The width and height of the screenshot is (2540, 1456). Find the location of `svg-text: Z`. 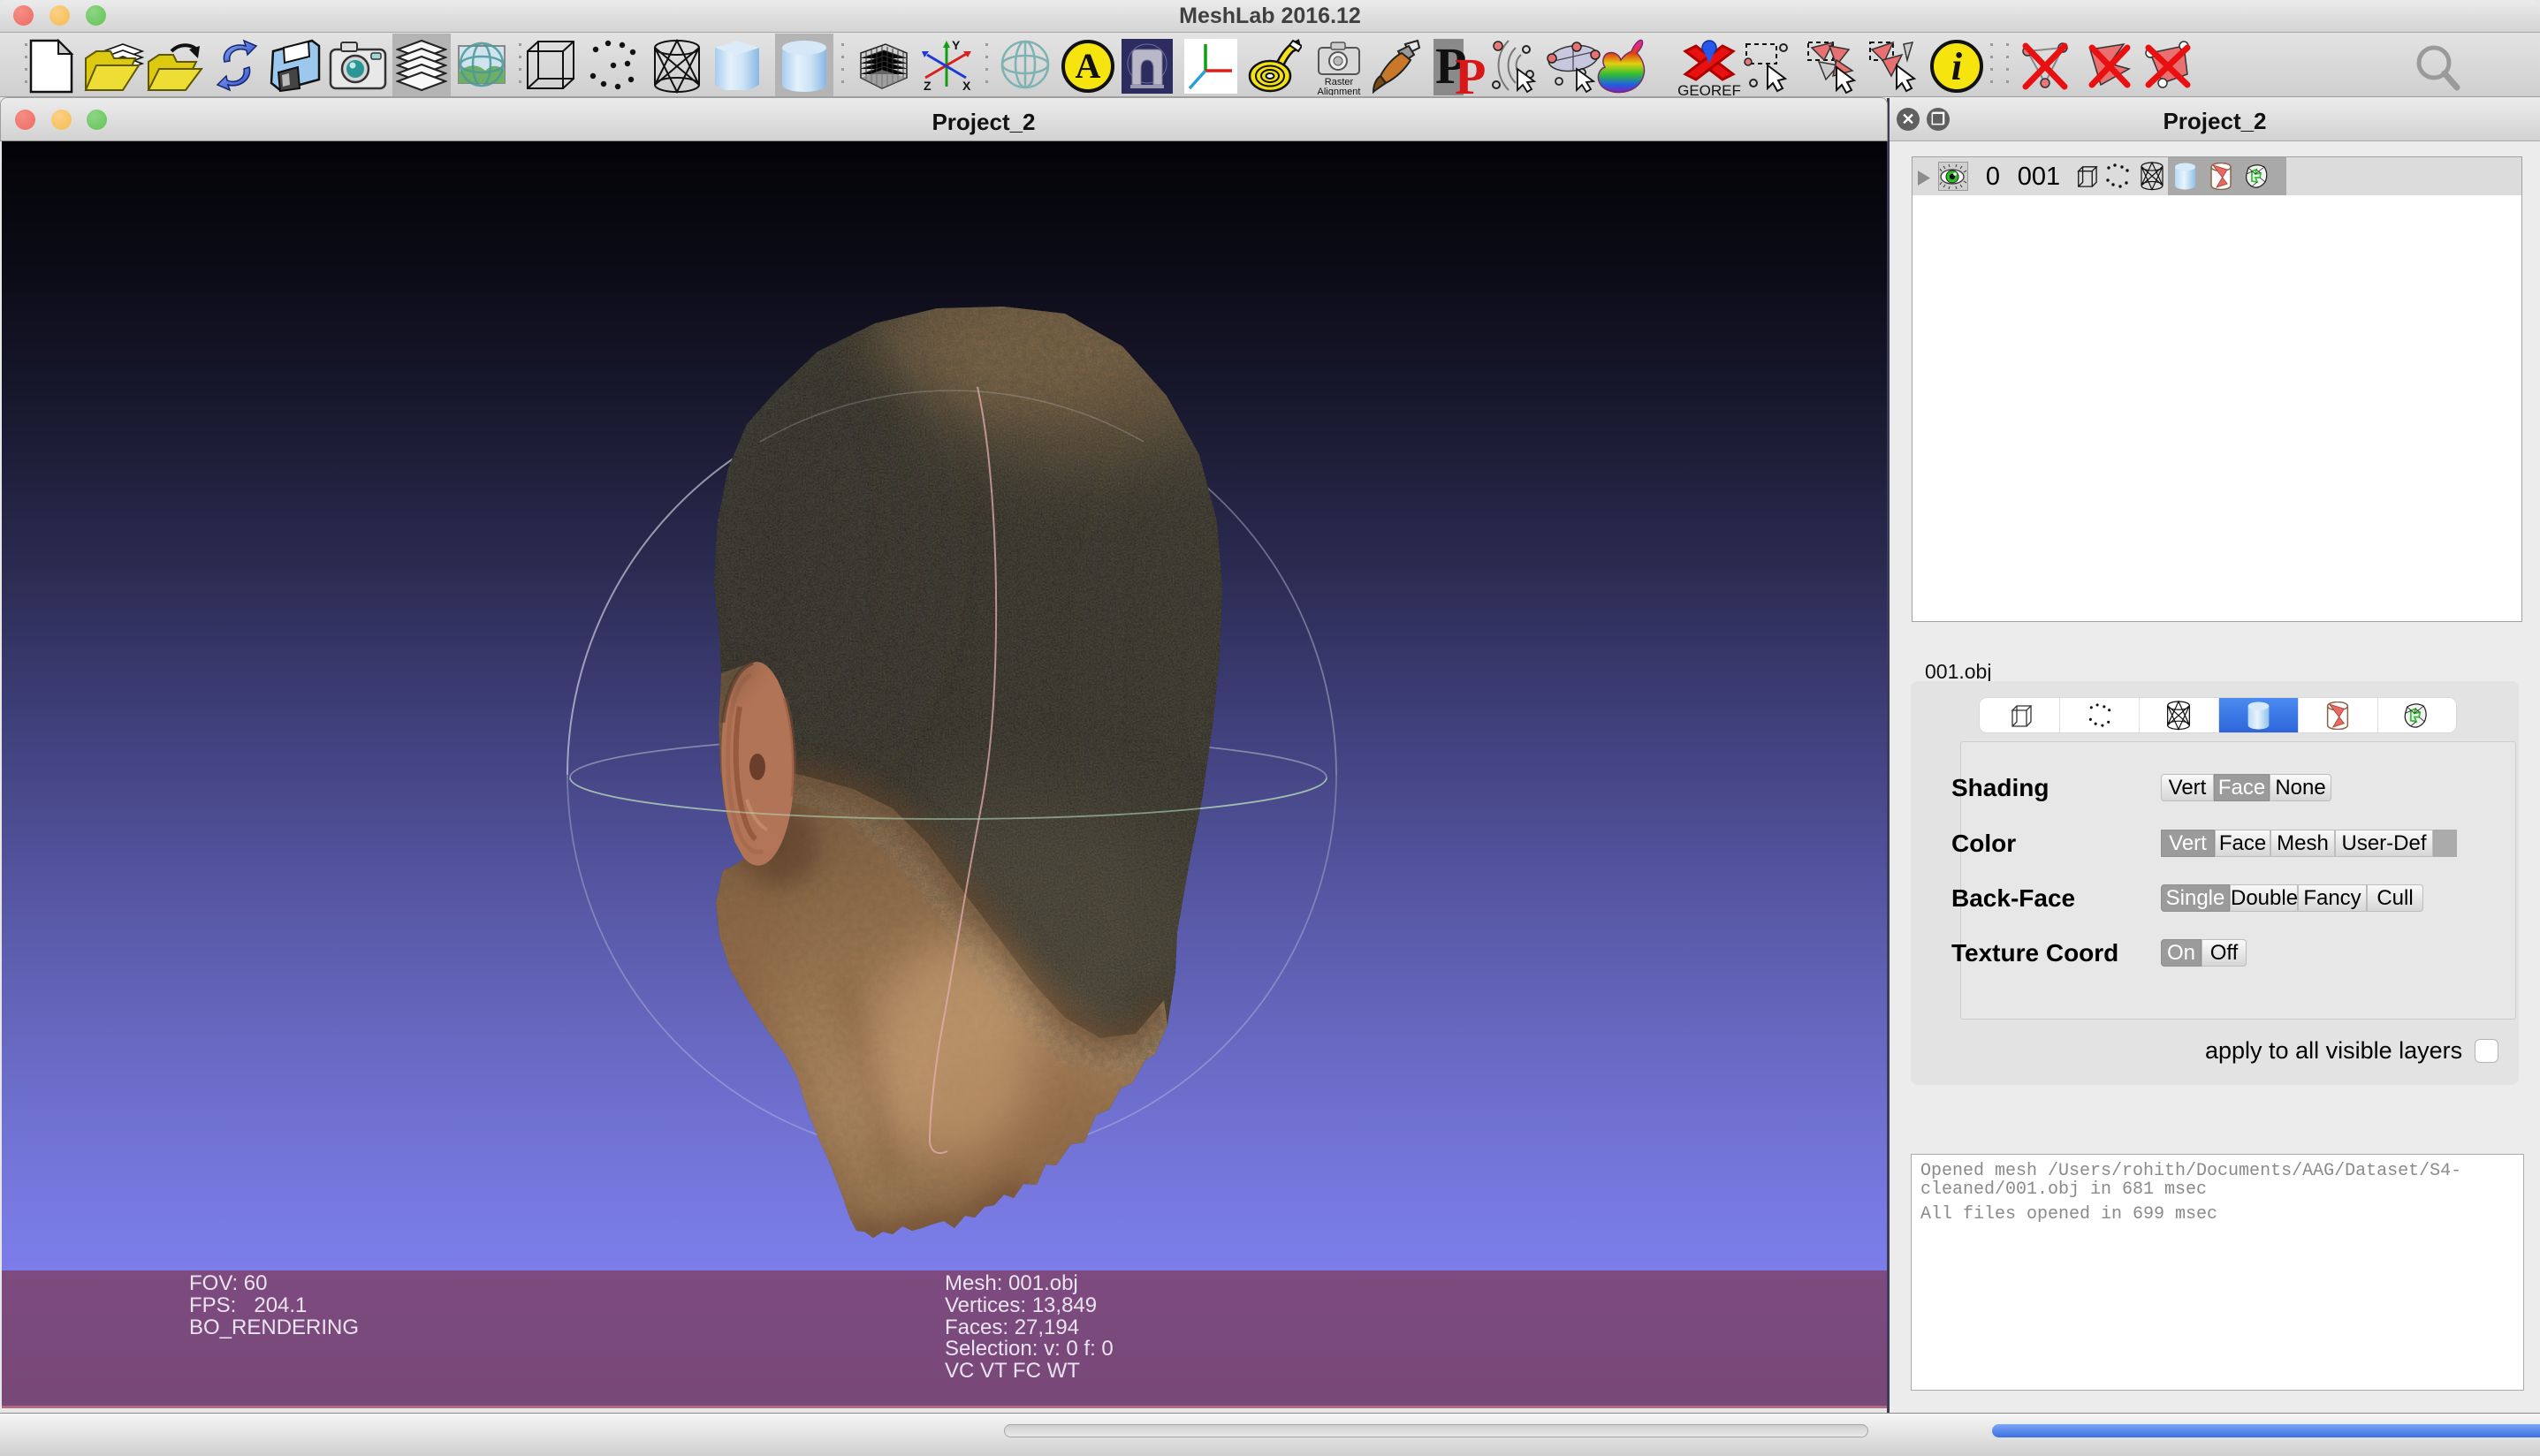

svg-text: Z is located at coordinates (928, 86).